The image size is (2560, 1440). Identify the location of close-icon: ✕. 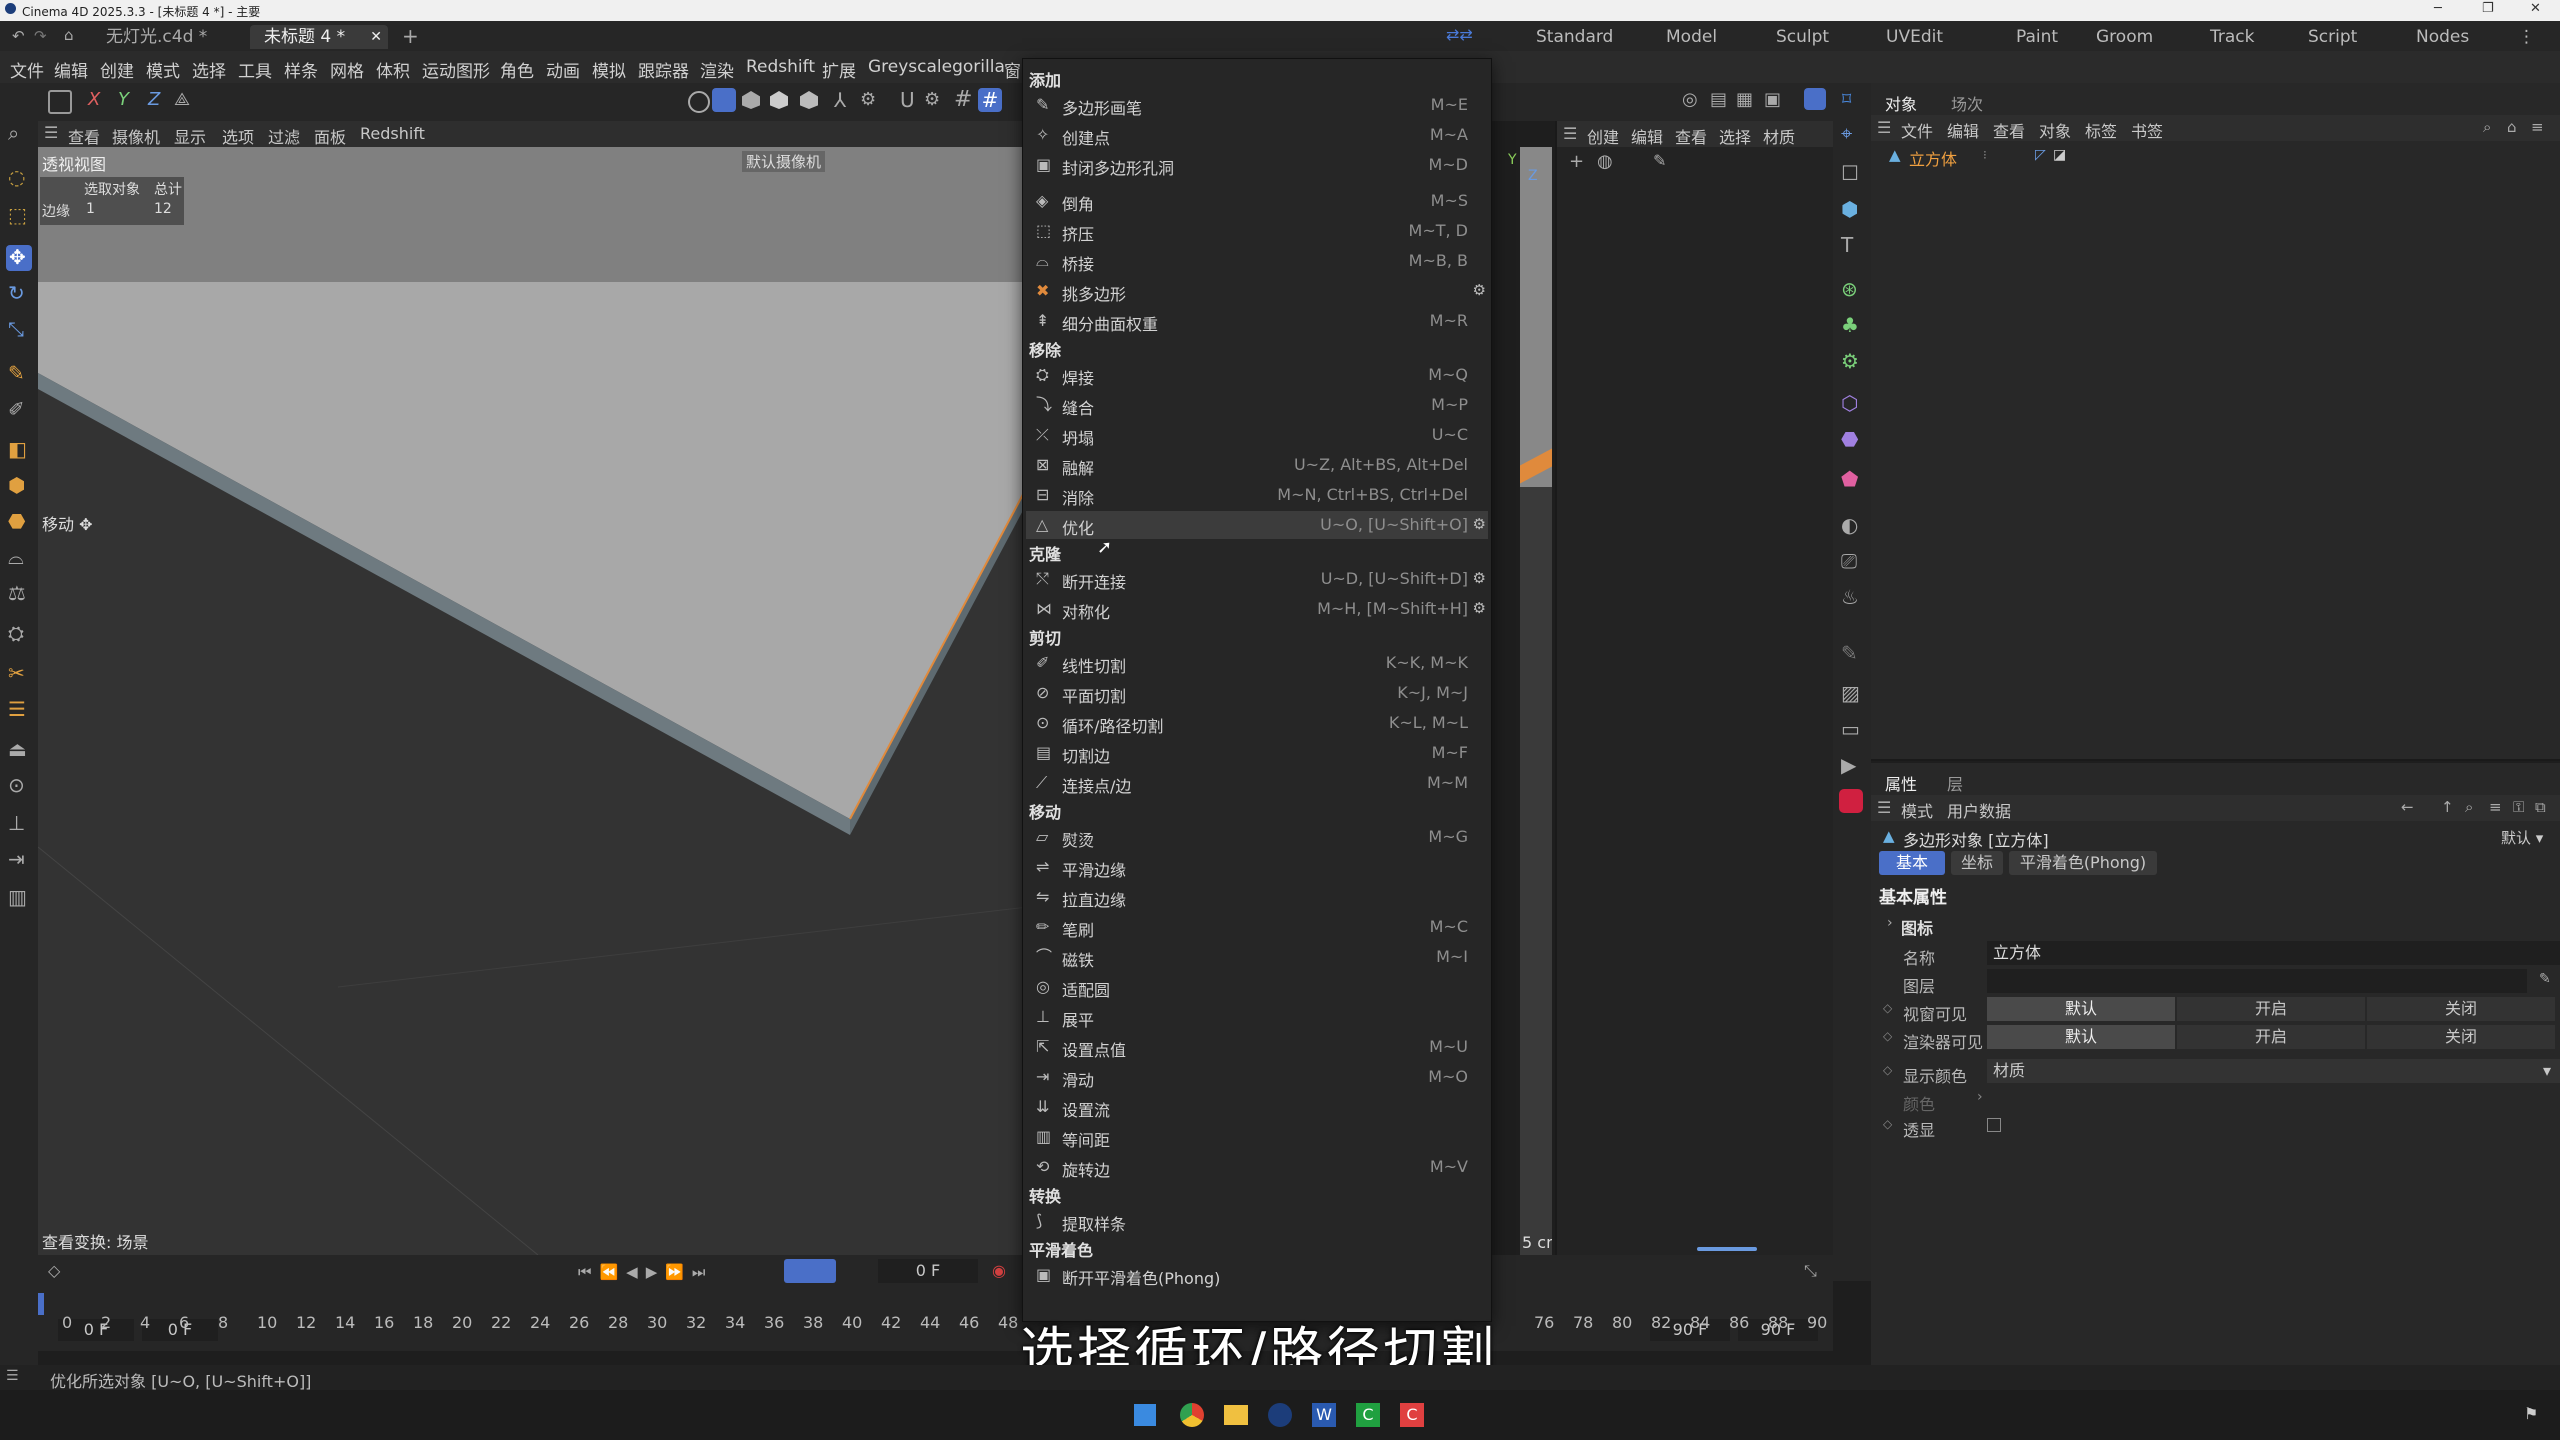
(2535, 8).